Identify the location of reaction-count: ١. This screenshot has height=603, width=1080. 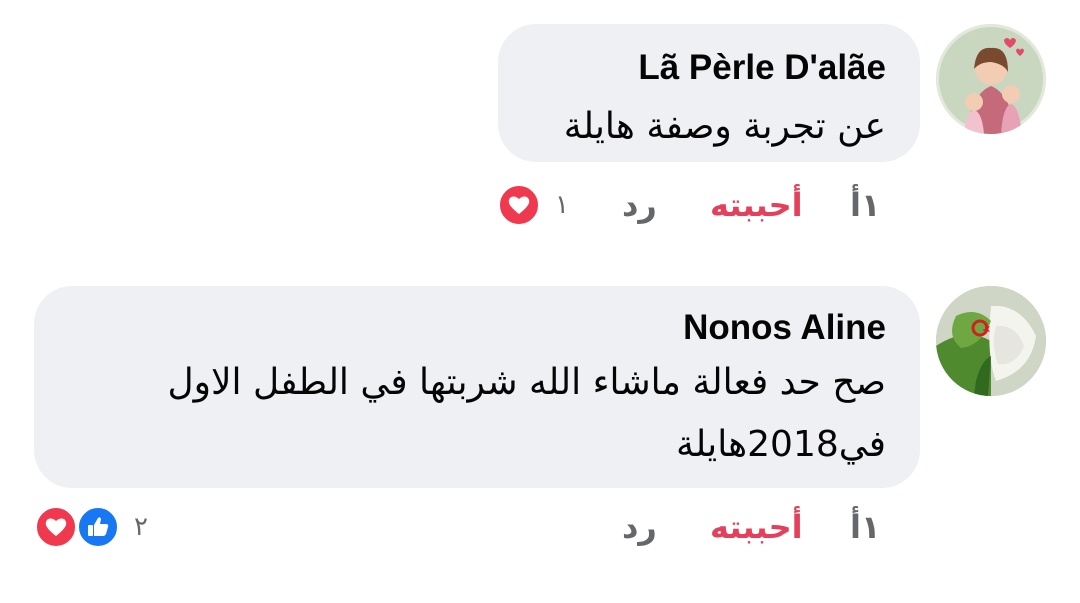
(562, 205).